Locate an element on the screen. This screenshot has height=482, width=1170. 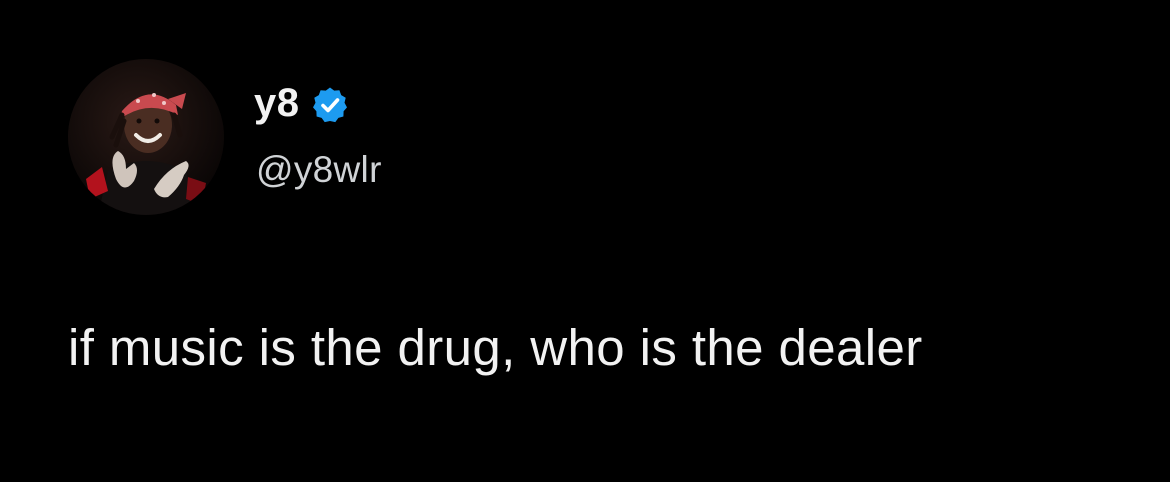
author-name-row: y8 is located at coordinates (302, 103).